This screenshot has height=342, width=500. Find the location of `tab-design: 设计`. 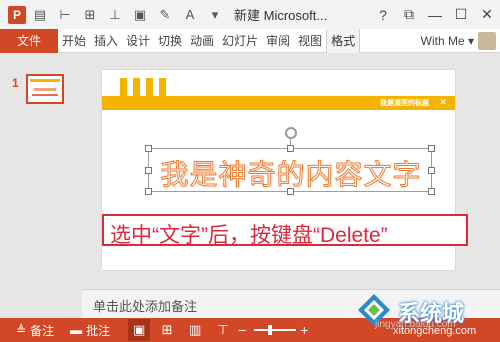

tab-design: 设计 is located at coordinates (138, 41).